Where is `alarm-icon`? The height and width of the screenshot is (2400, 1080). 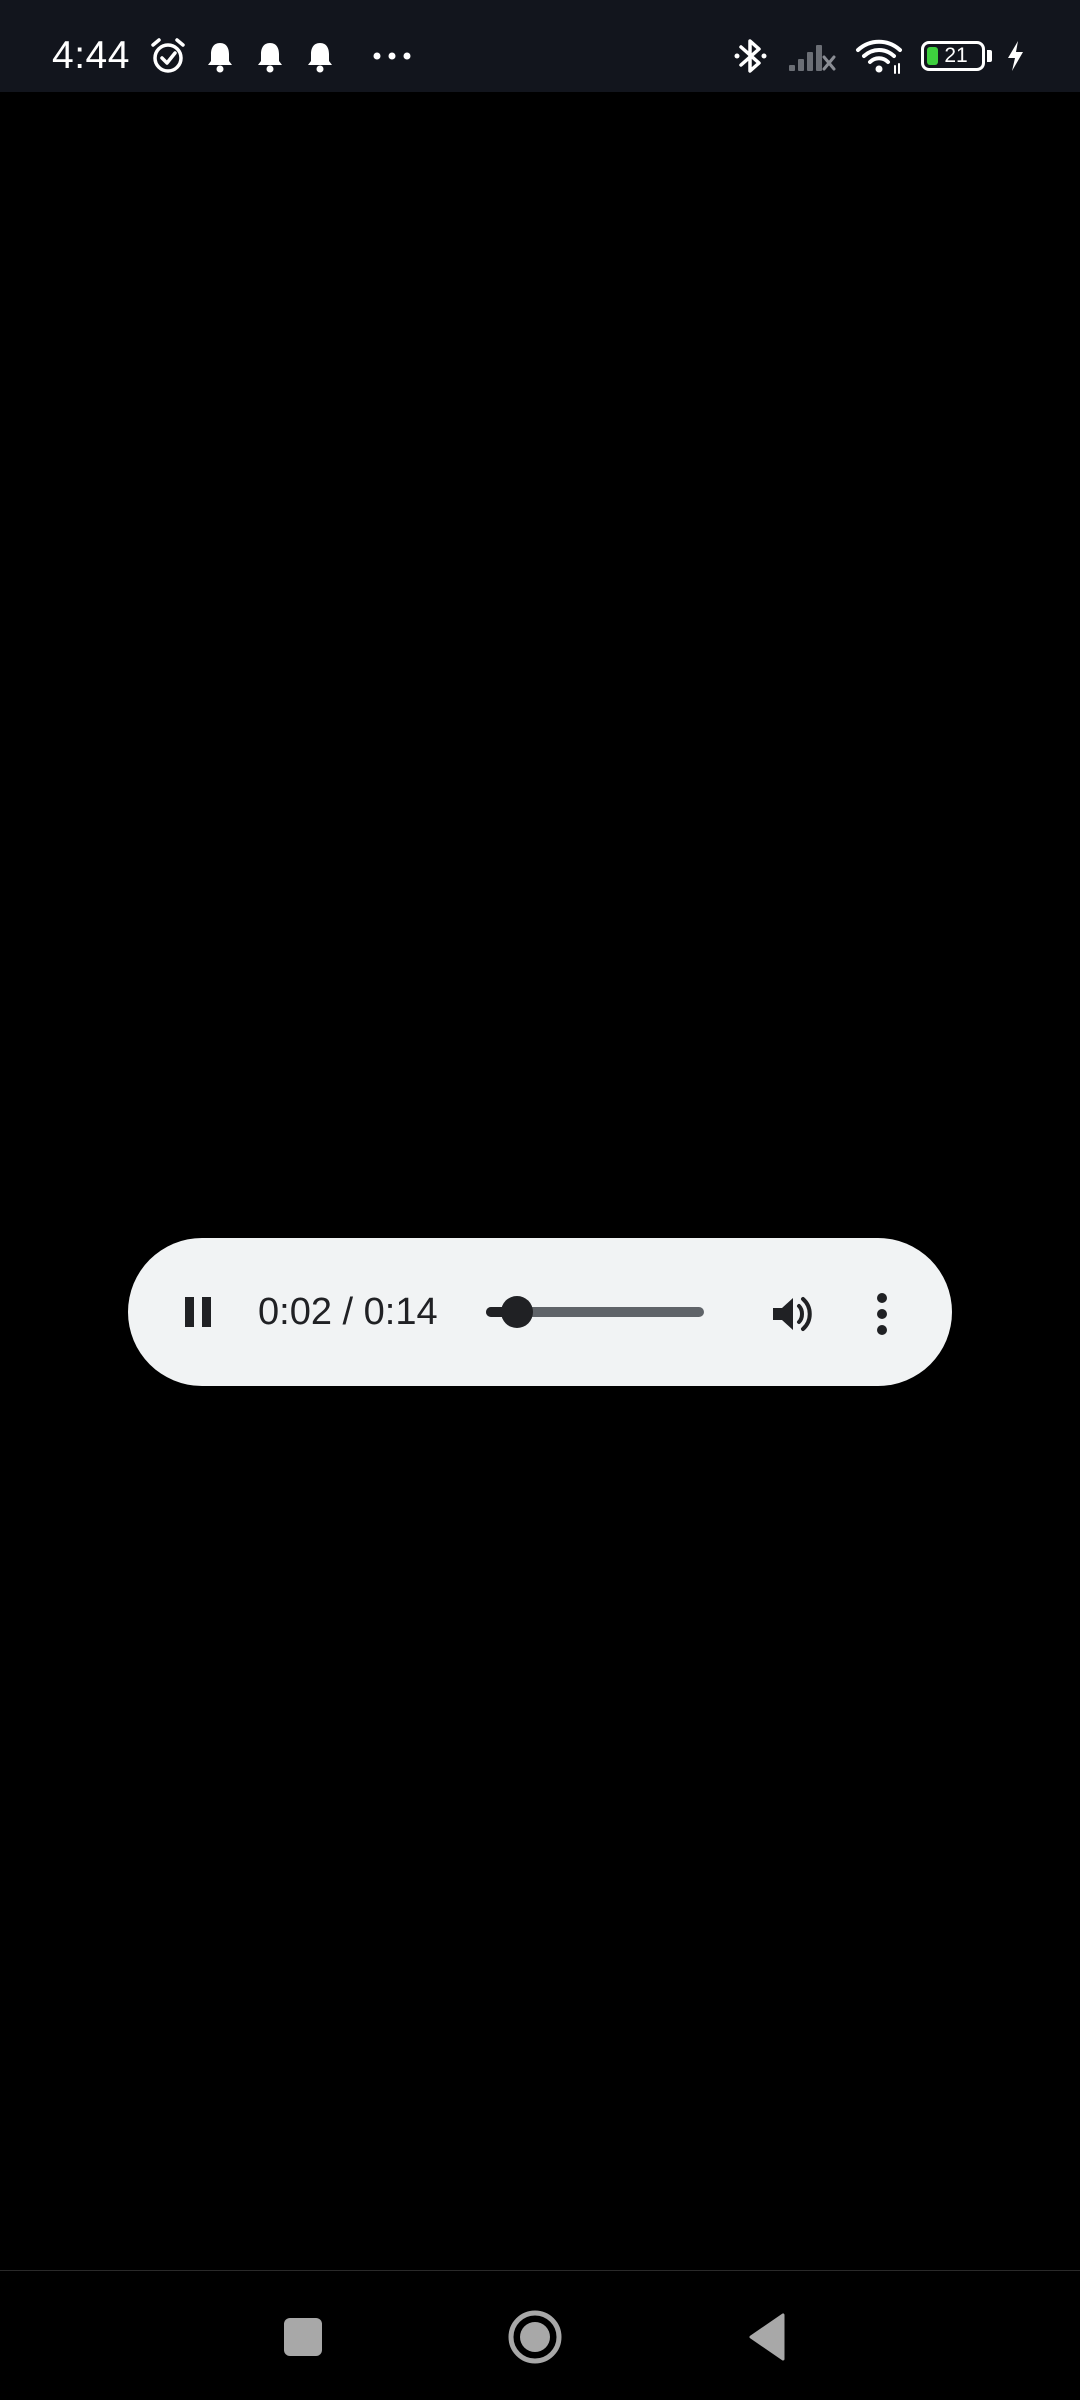
alarm-icon is located at coordinates (168, 56).